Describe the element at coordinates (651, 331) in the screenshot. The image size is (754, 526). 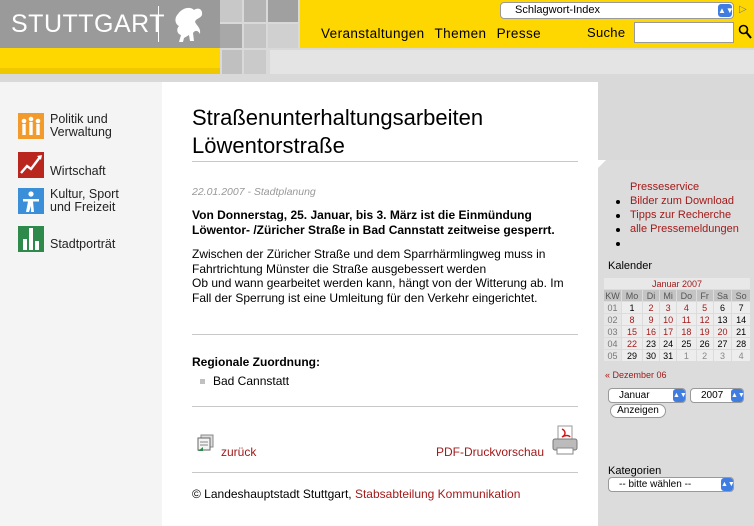
I see `calendar-day: 16` at that location.